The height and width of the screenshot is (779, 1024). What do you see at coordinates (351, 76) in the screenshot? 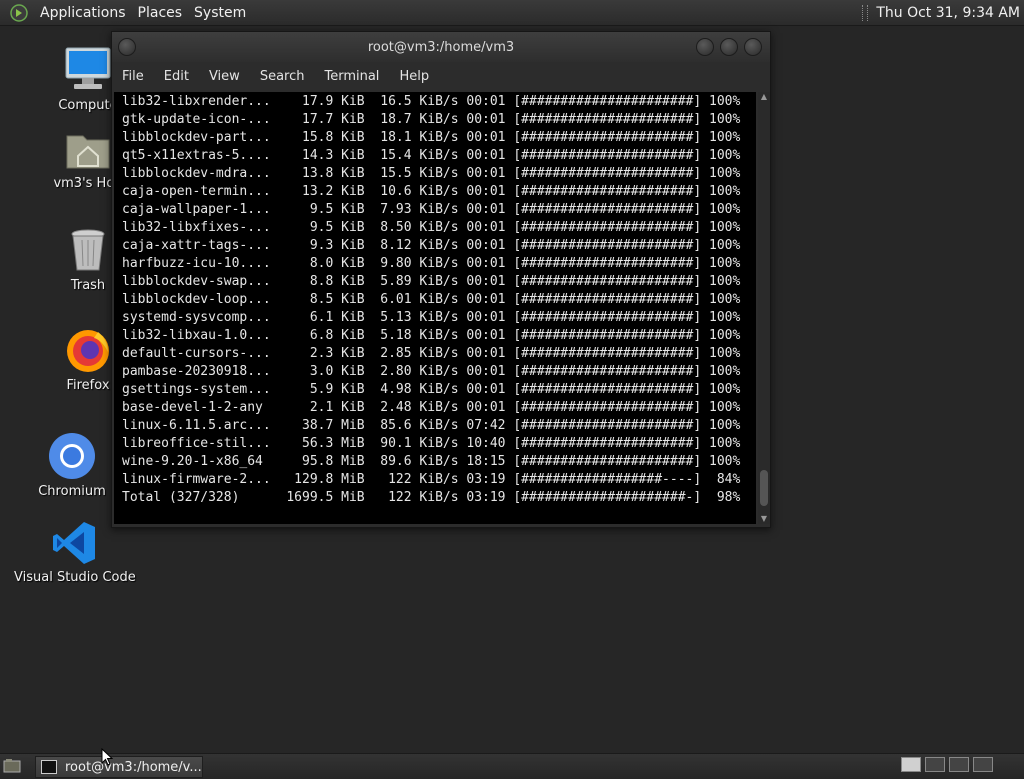
I see `menu-terminal: Terminal` at bounding box center [351, 76].